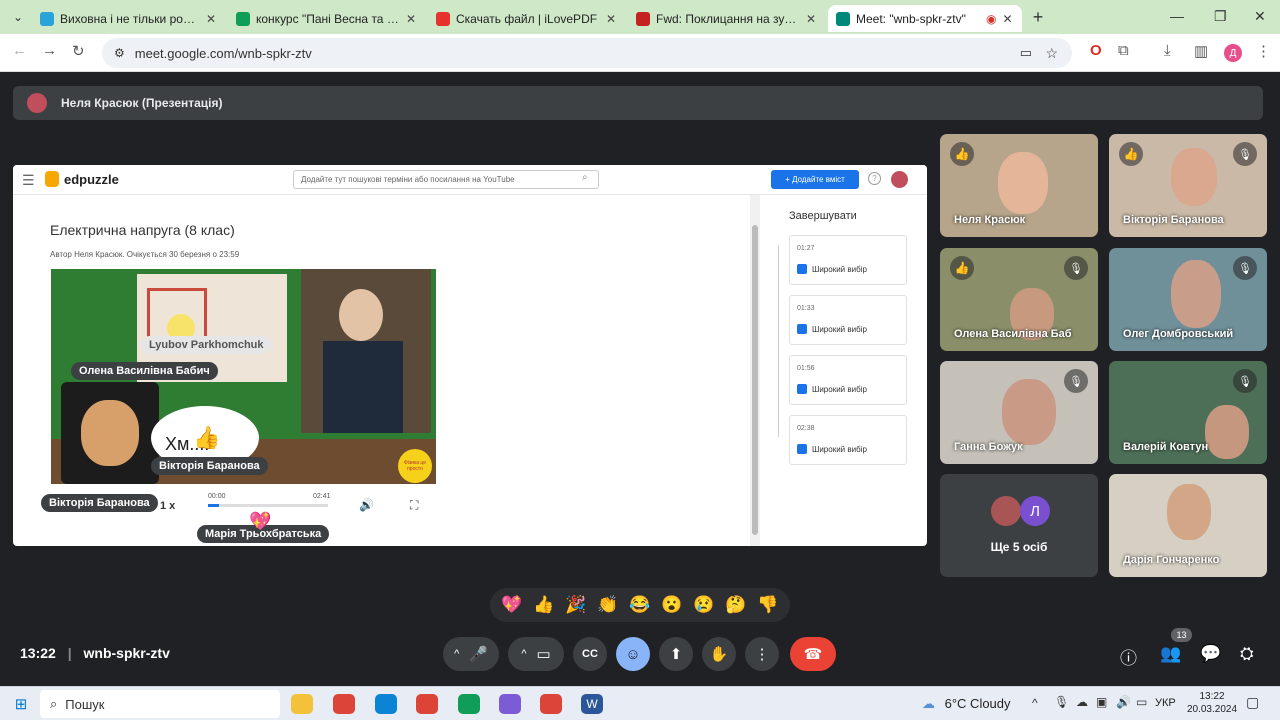 Image resolution: width=1280 pixels, height=720 pixels. Describe the element at coordinates (1026, 53) in the screenshot. I see `camera-icon: ▭` at that location.